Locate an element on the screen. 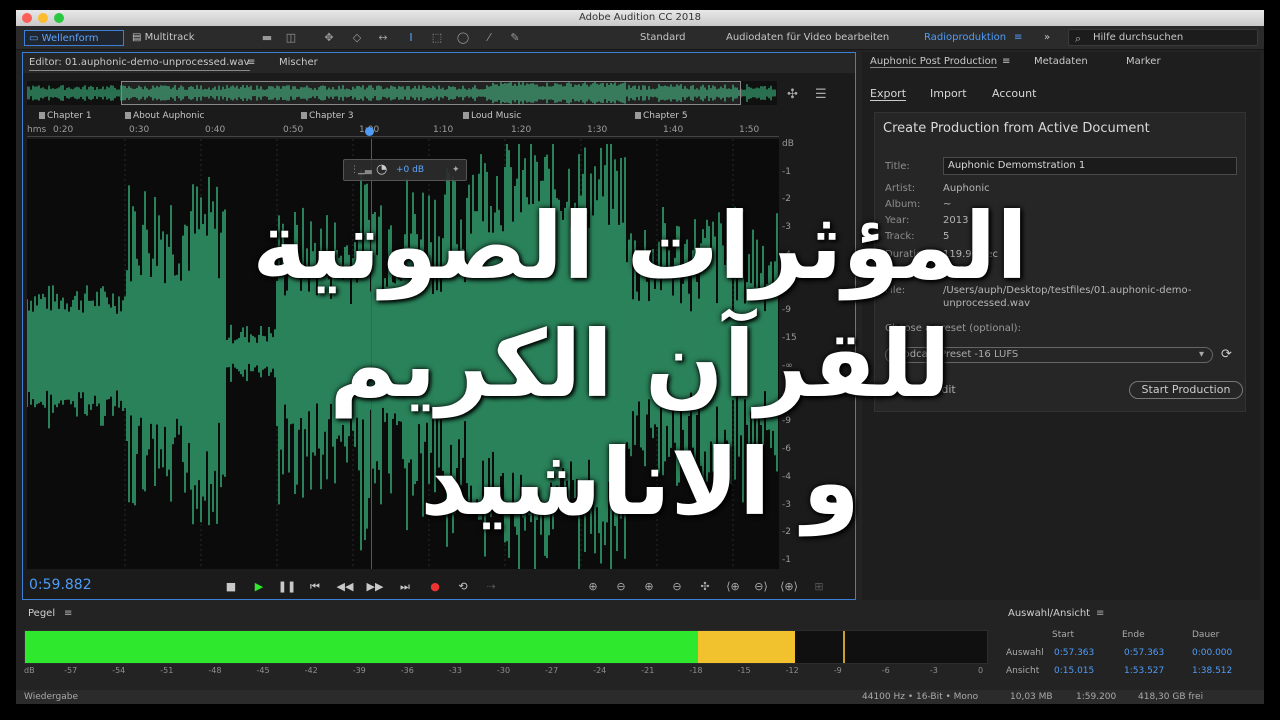 The width and height of the screenshot is (1280, 720). zoom-to-selection-icon: ✣ is located at coordinates (792, 94).